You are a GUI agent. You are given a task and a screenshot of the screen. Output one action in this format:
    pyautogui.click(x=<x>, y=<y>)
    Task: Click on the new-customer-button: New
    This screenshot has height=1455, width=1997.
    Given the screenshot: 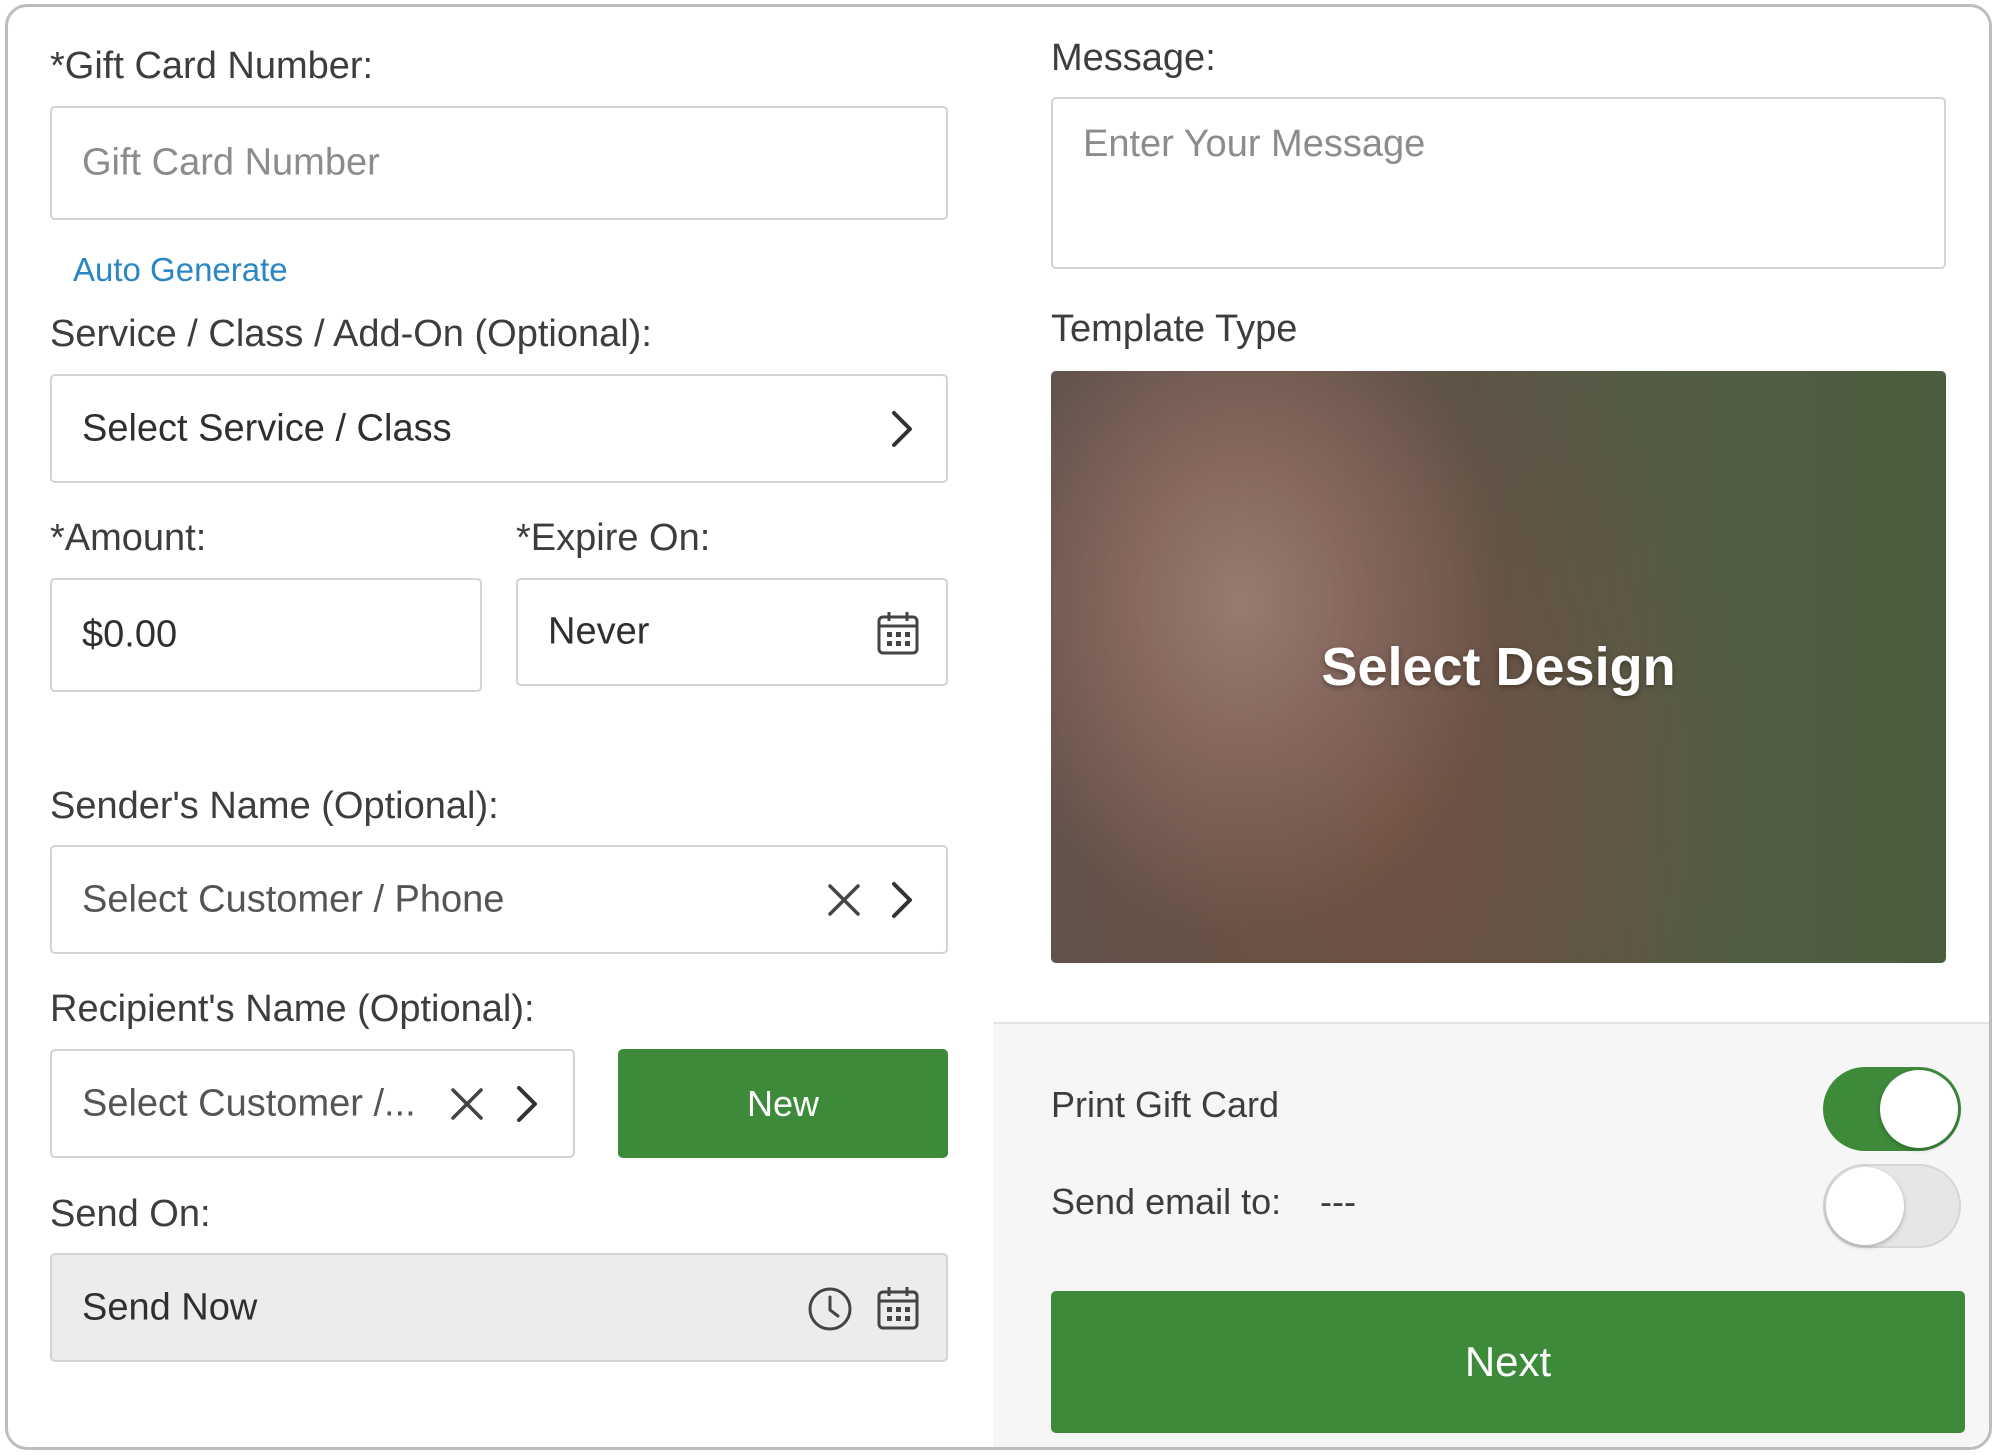 What is the action you would take?
    pyautogui.click(x=783, y=1103)
    